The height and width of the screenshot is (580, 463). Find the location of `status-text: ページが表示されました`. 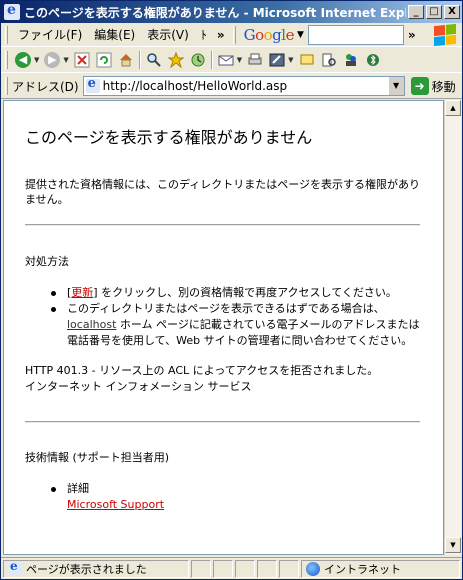

status-text: ページが表示されました is located at coordinates (86, 569).